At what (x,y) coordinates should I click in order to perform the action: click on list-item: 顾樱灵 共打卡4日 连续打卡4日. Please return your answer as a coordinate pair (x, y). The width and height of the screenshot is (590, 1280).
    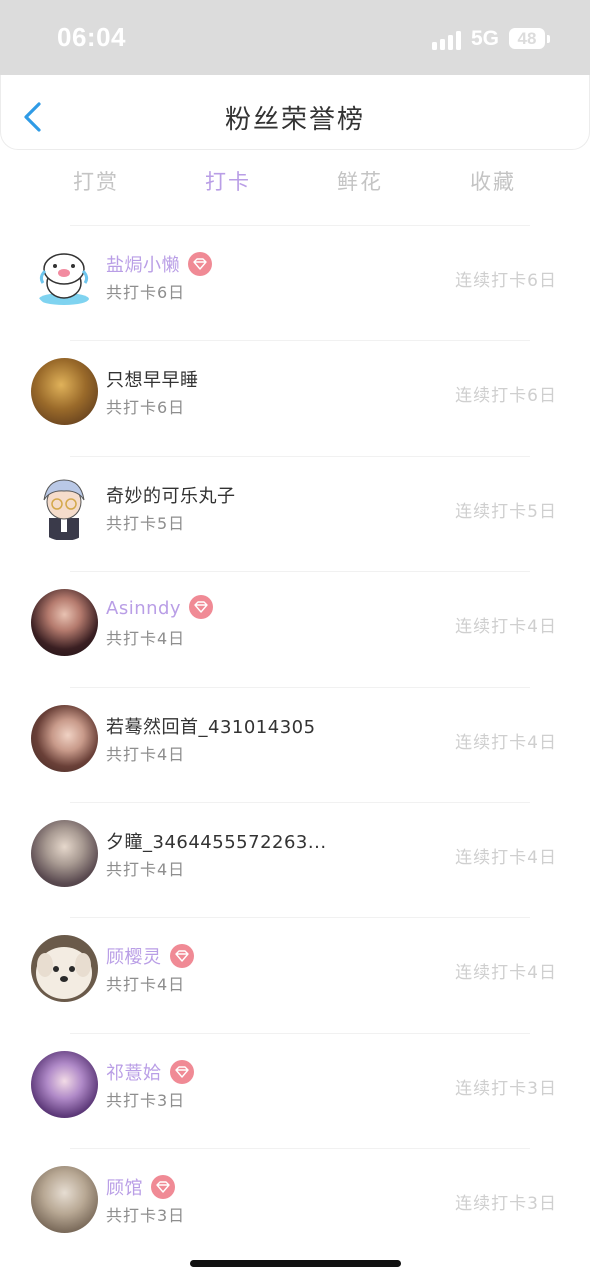
    Looking at the image, I should click on (295, 974).